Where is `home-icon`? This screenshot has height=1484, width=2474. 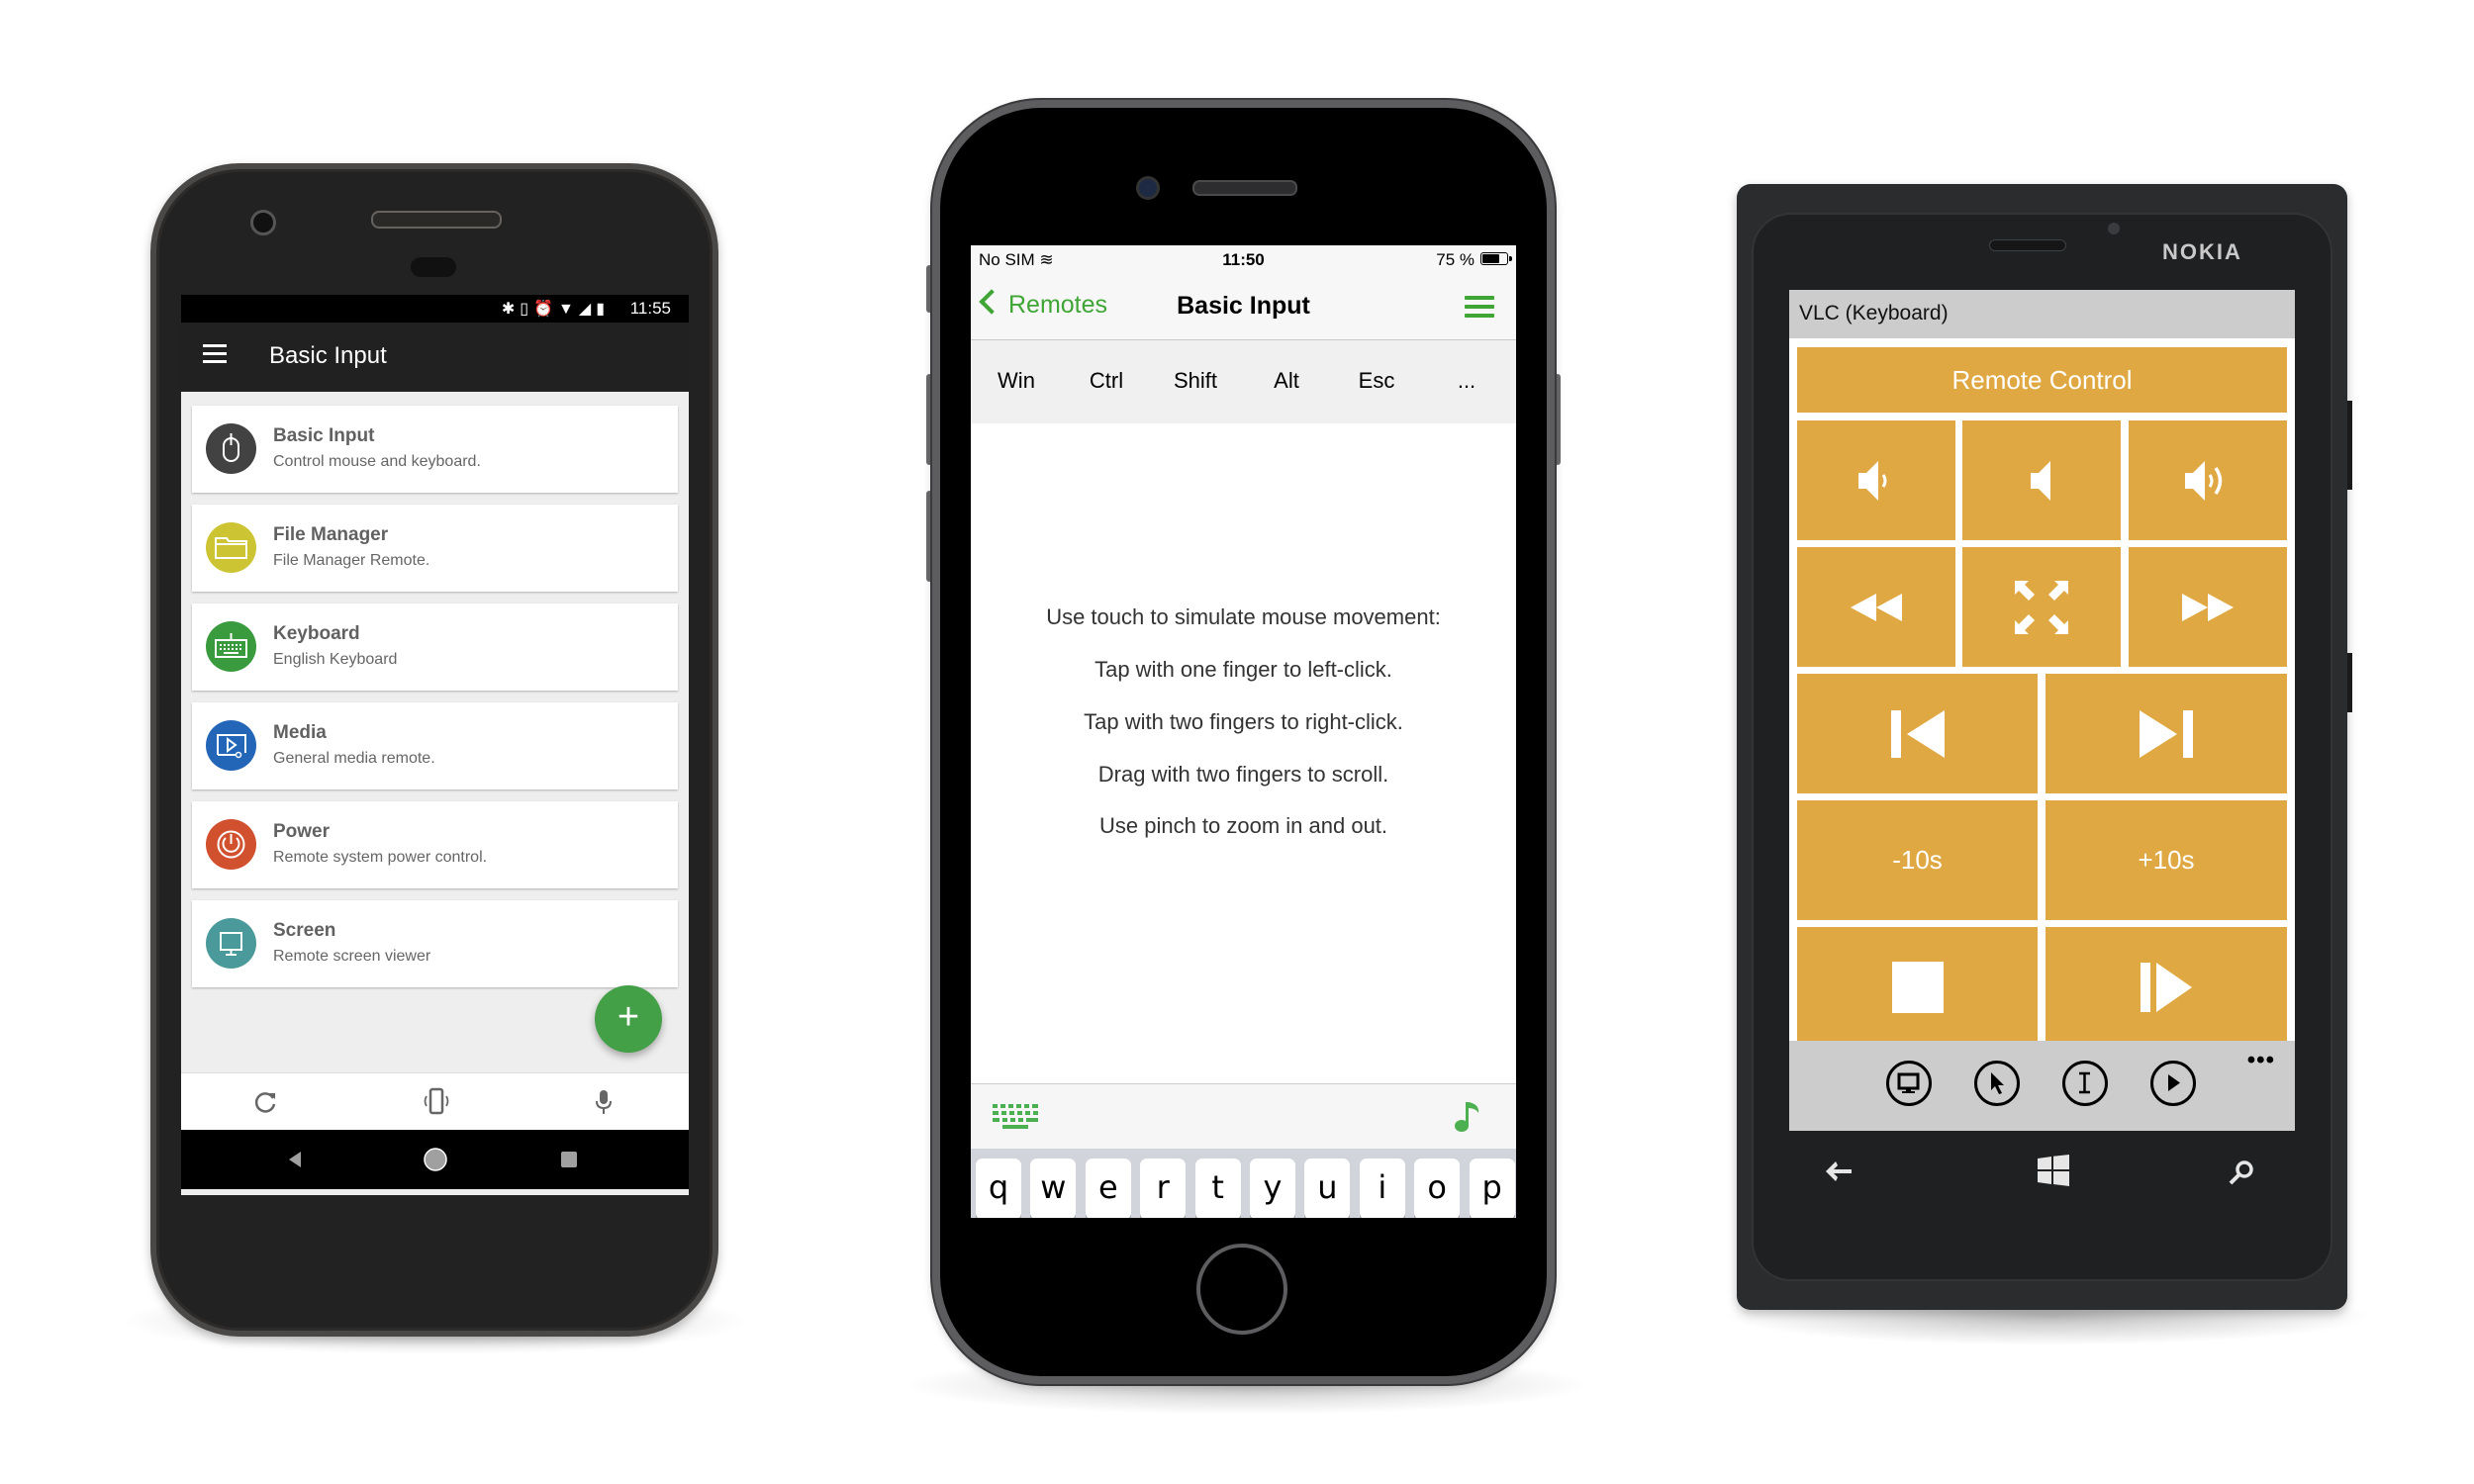 home-icon is located at coordinates (436, 1162).